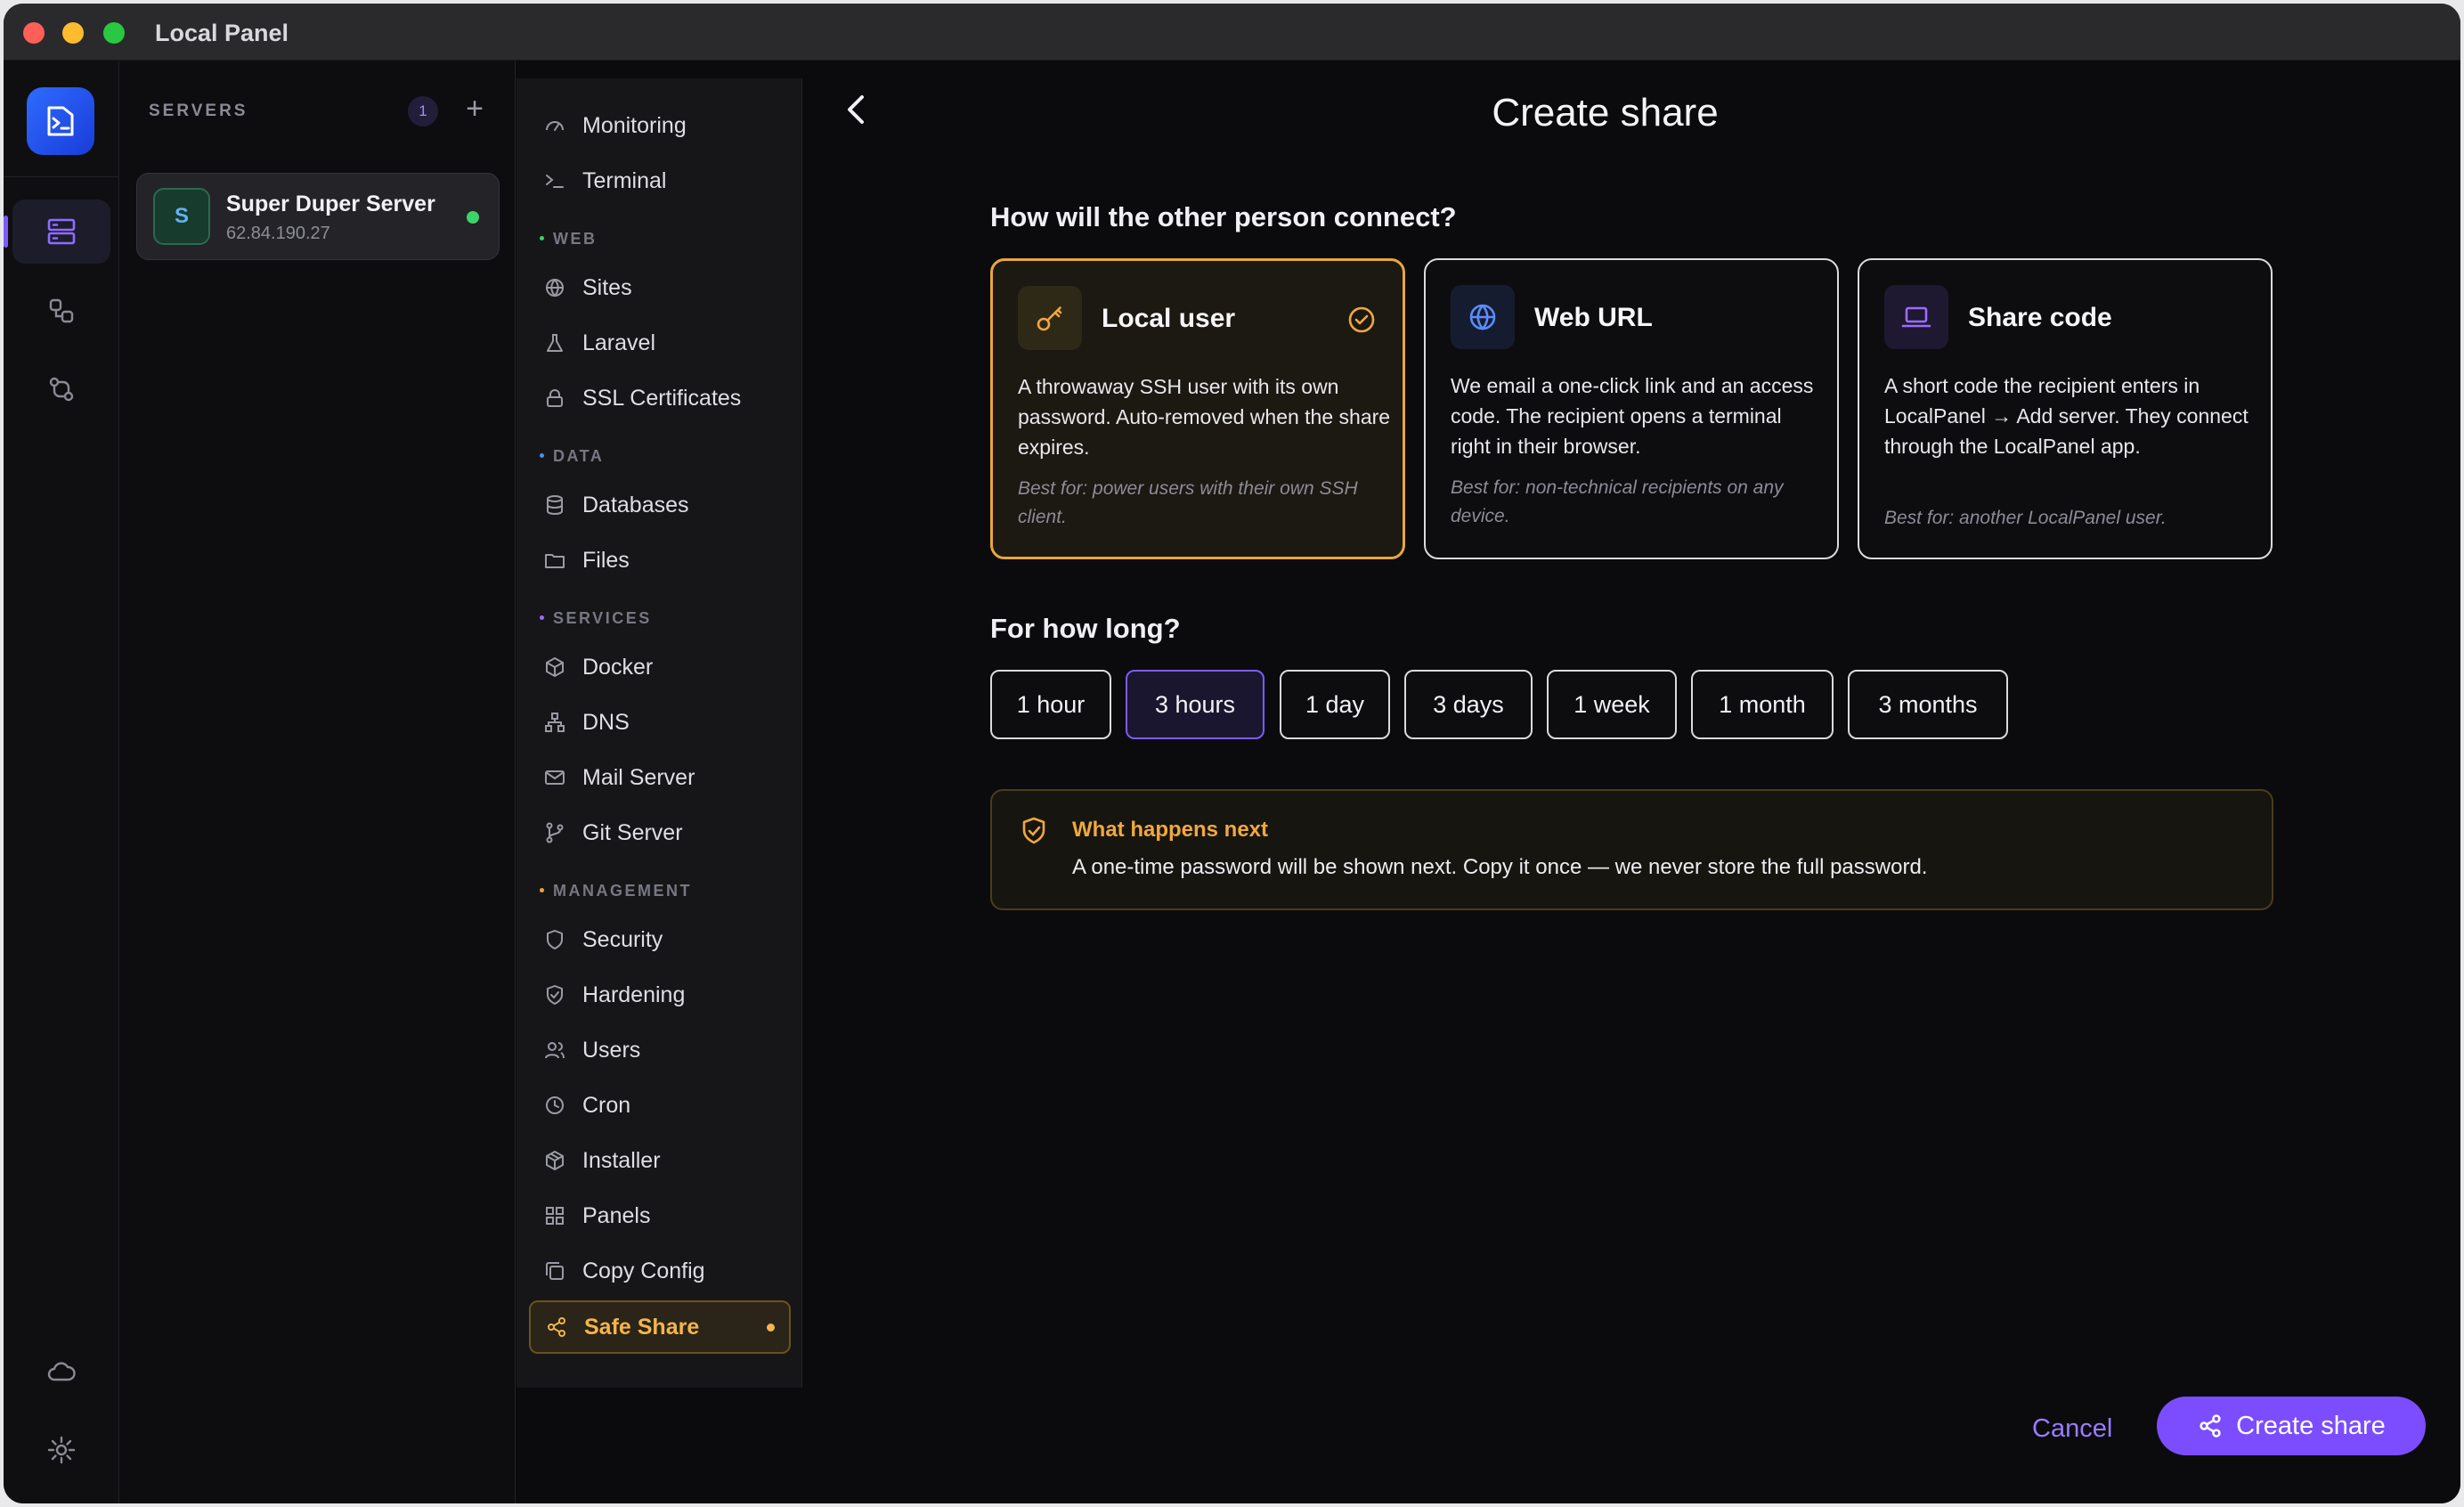 The height and width of the screenshot is (1507, 2464). I want to click on option-title: Share code, so click(2040, 317).